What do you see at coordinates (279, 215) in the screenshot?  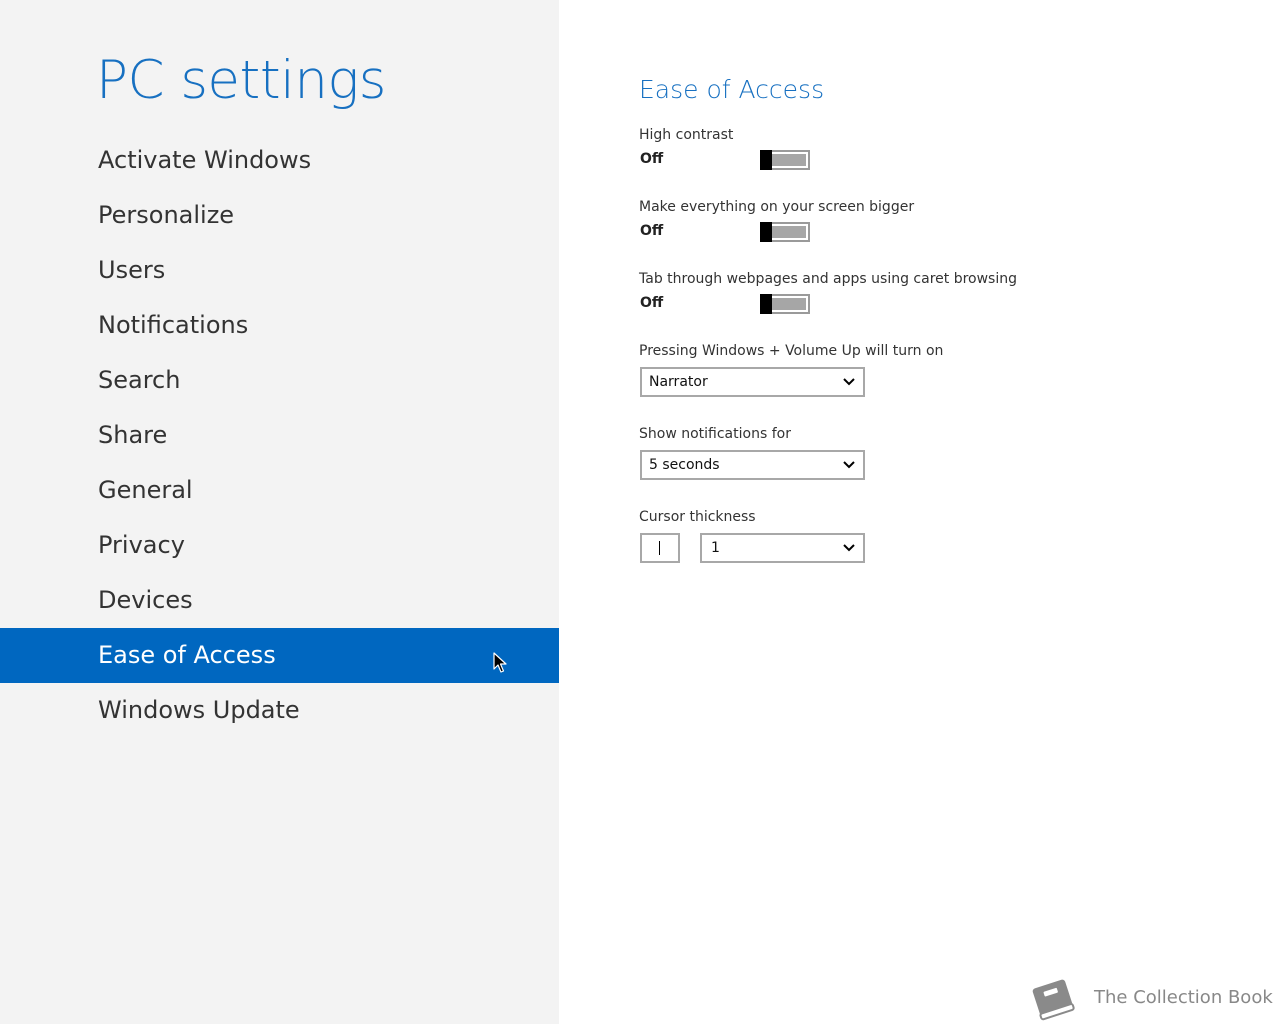 I see `sidebar-item-personalize: Personalize` at bounding box center [279, 215].